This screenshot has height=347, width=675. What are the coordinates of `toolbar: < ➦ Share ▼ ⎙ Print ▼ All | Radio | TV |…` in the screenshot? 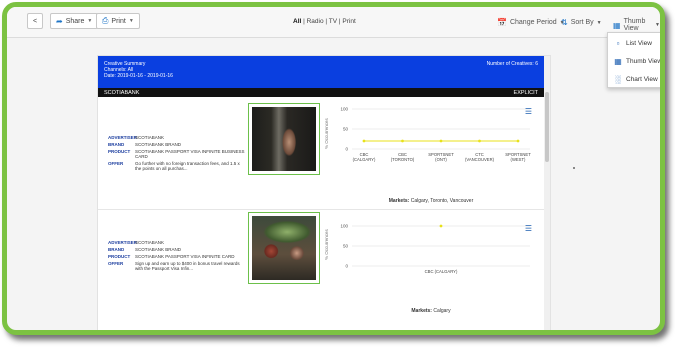 It's located at (333, 22).